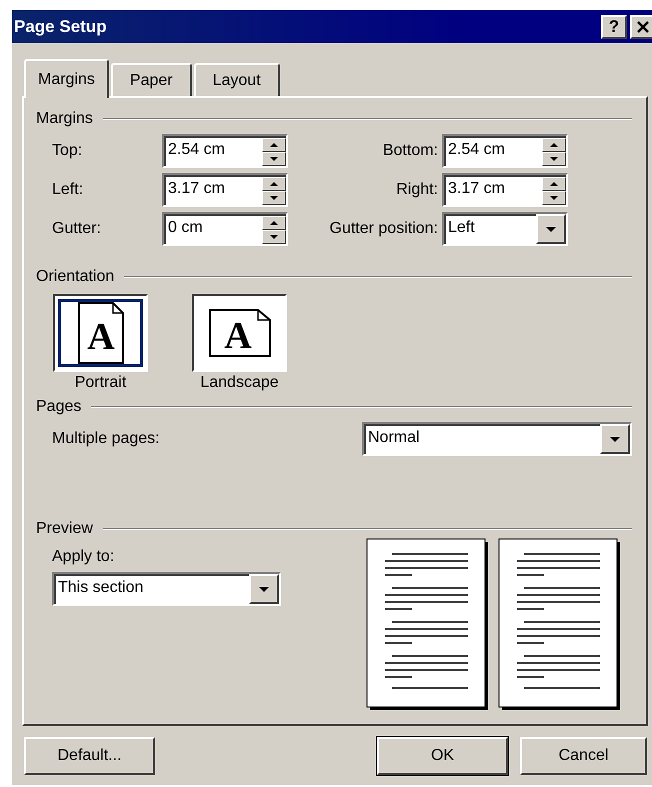  I want to click on help-button: ?, so click(614, 26).